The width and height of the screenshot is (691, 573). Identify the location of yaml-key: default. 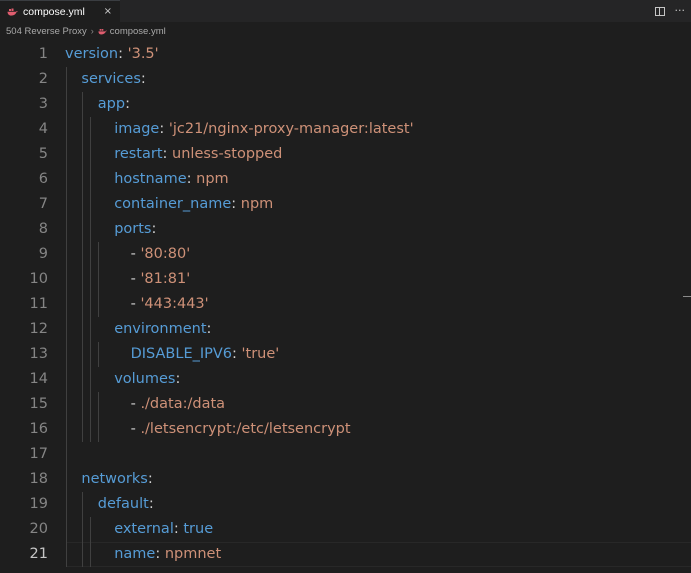
(123, 504).